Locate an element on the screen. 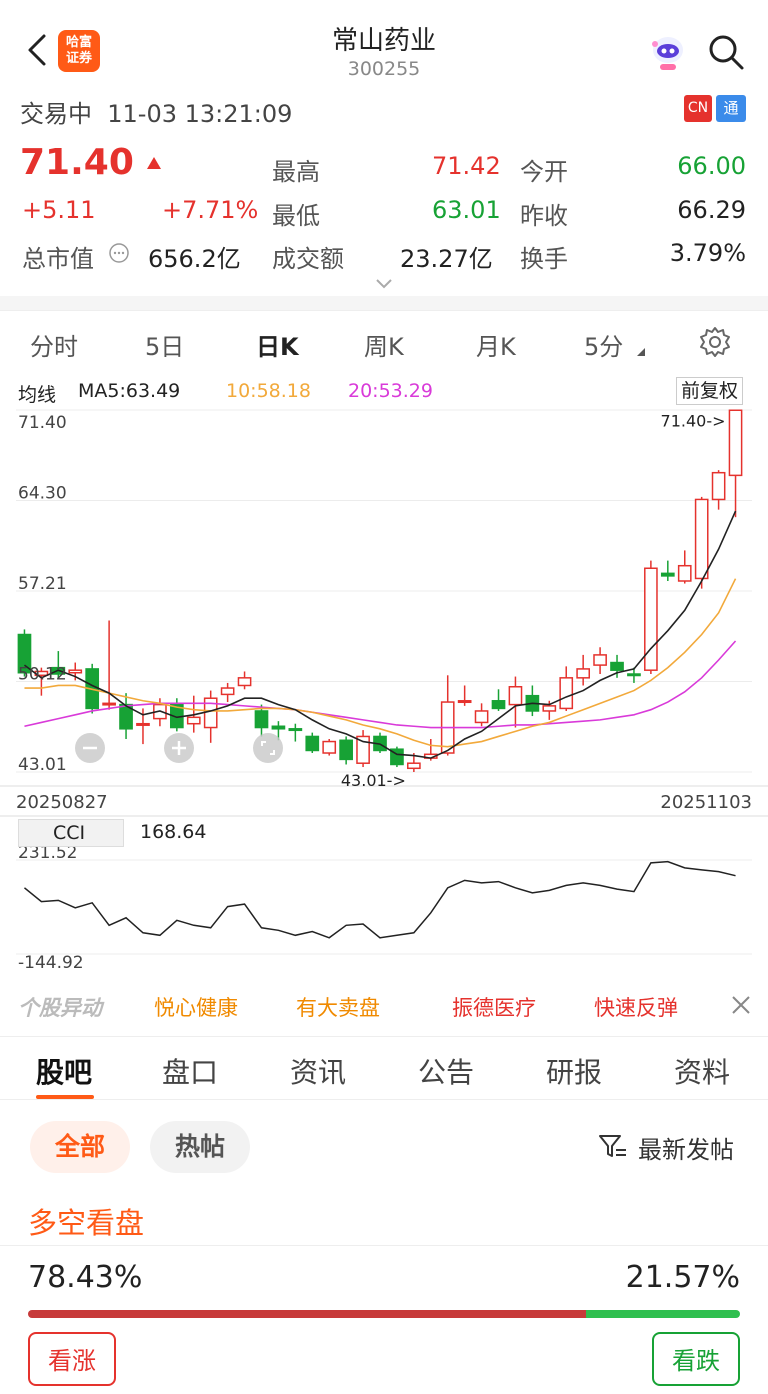  vote-bull-button: 看涨 is located at coordinates (72, 1359).